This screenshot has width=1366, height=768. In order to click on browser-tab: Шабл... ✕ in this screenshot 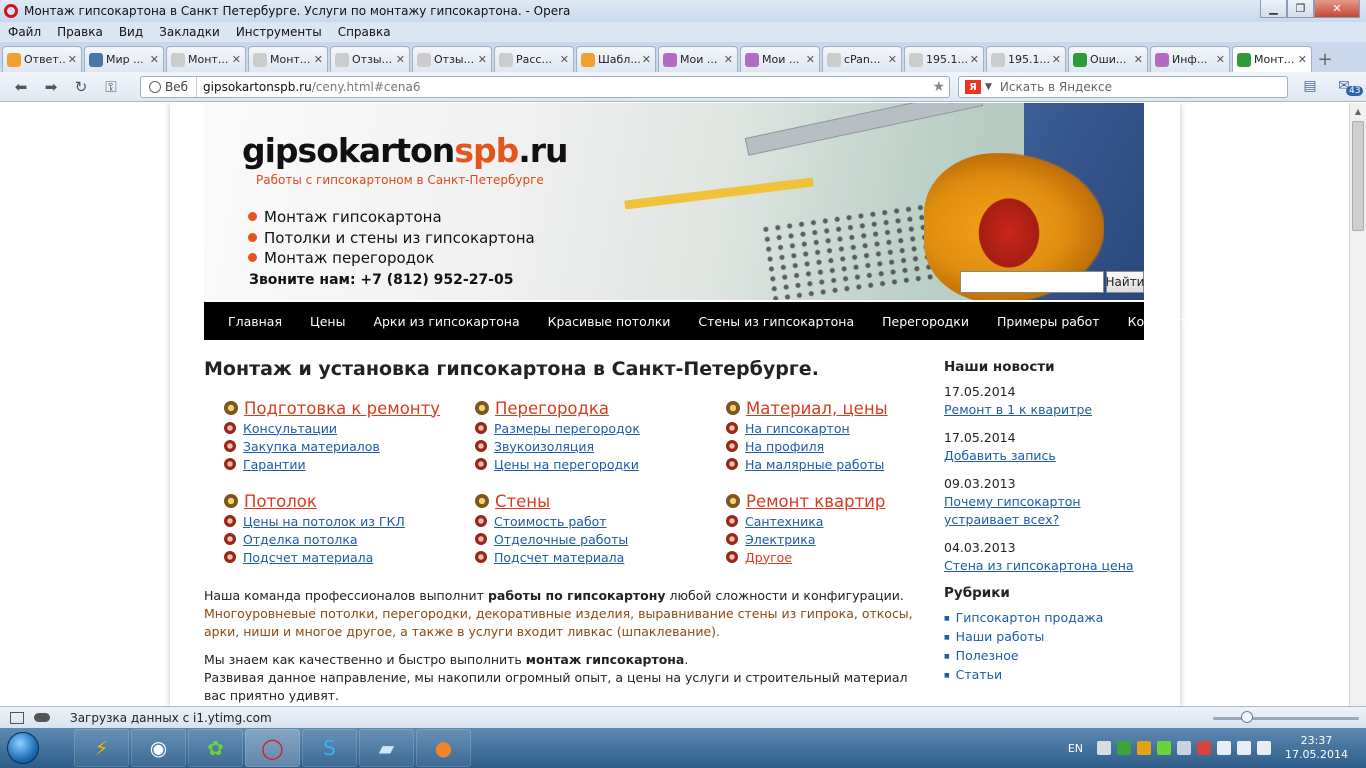, I will do `click(616, 59)`.